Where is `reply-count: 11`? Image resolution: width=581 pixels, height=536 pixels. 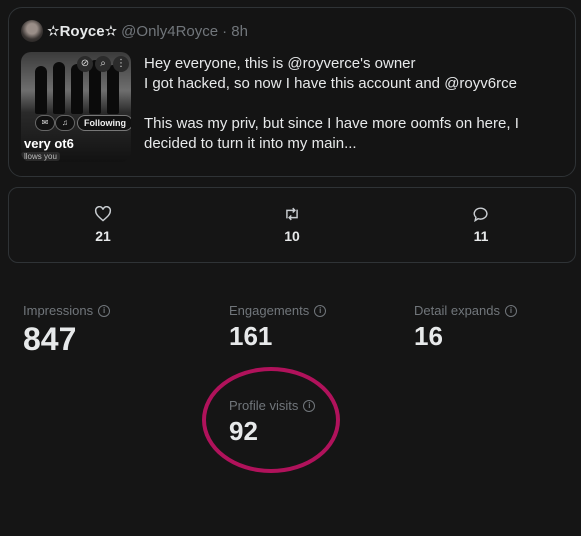 reply-count: 11 is located at coordinates (481, 236).